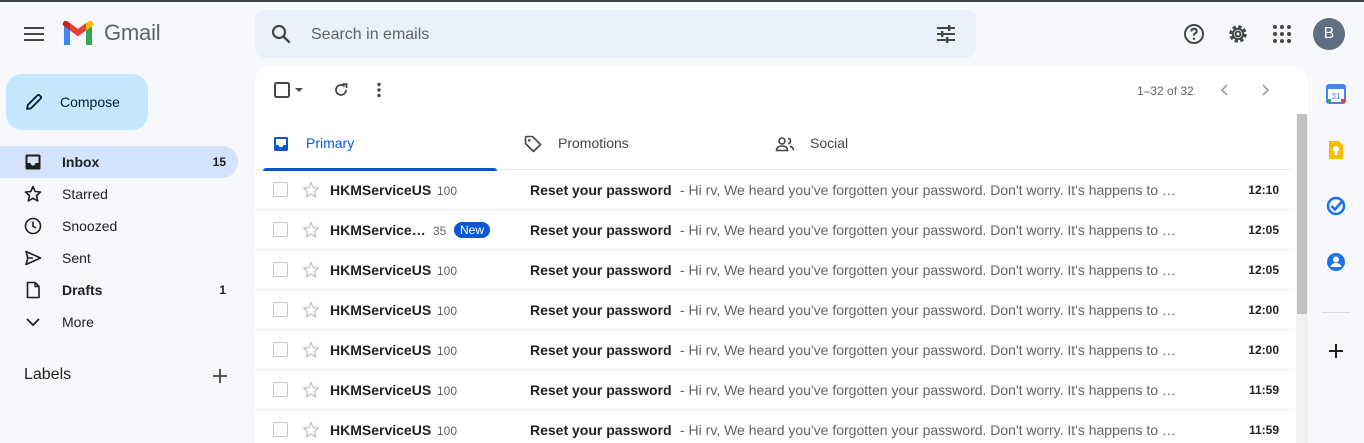 The width and height of the screenshot is (1364, 443). I want to click on create-label-button, so click(220, 376).